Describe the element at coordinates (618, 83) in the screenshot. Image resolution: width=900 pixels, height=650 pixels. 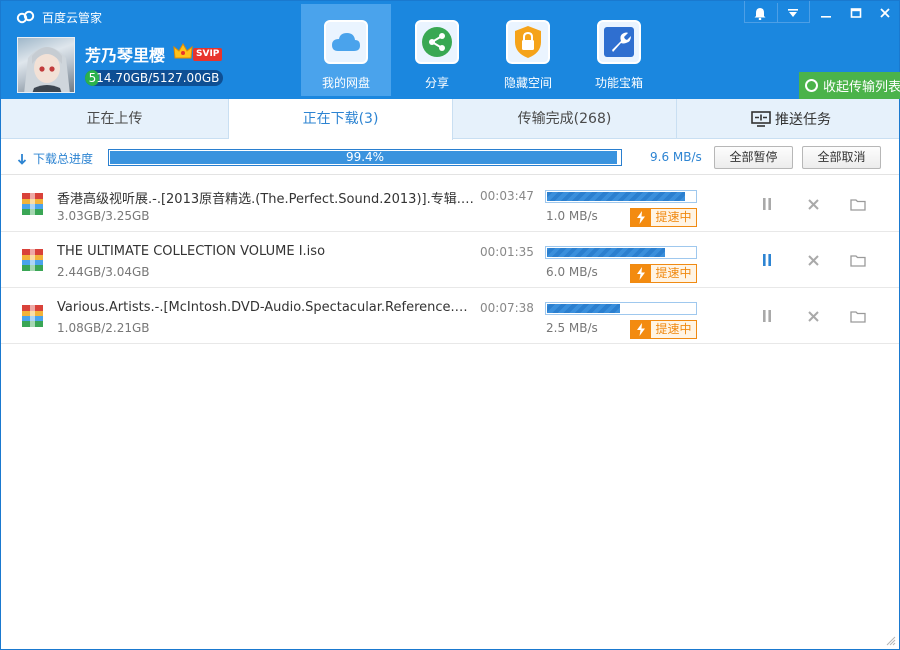
I see `nav-label: 功能宝箱` at that location.